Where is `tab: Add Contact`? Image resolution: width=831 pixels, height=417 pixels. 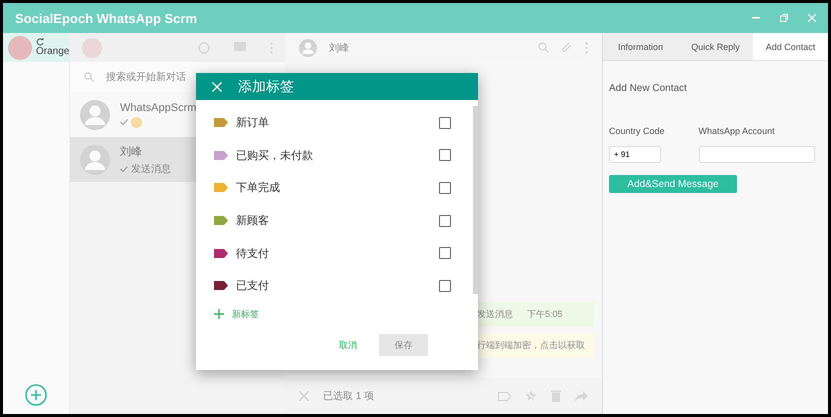 tab: Add Contact is located at coordinates (790, 46).